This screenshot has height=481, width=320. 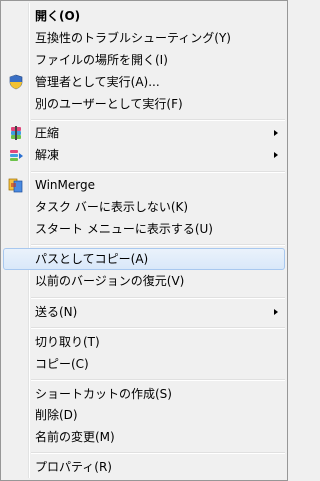 I want to click on menu-item-label: 以前のバージョンの復元(V), so click(x=110, y=281).